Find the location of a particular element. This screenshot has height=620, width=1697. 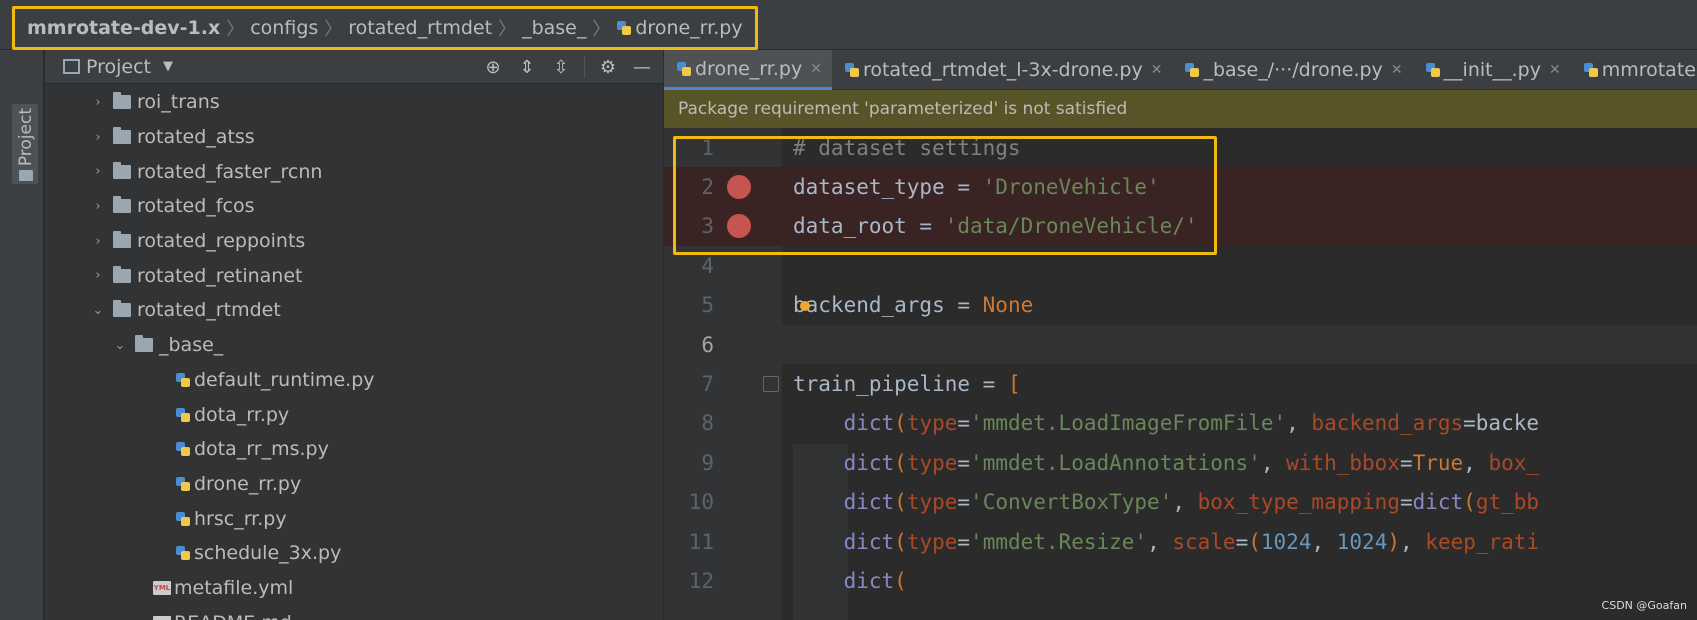

tree-item: › rotated_faster_rcnn is located at coordinates (354, 171).